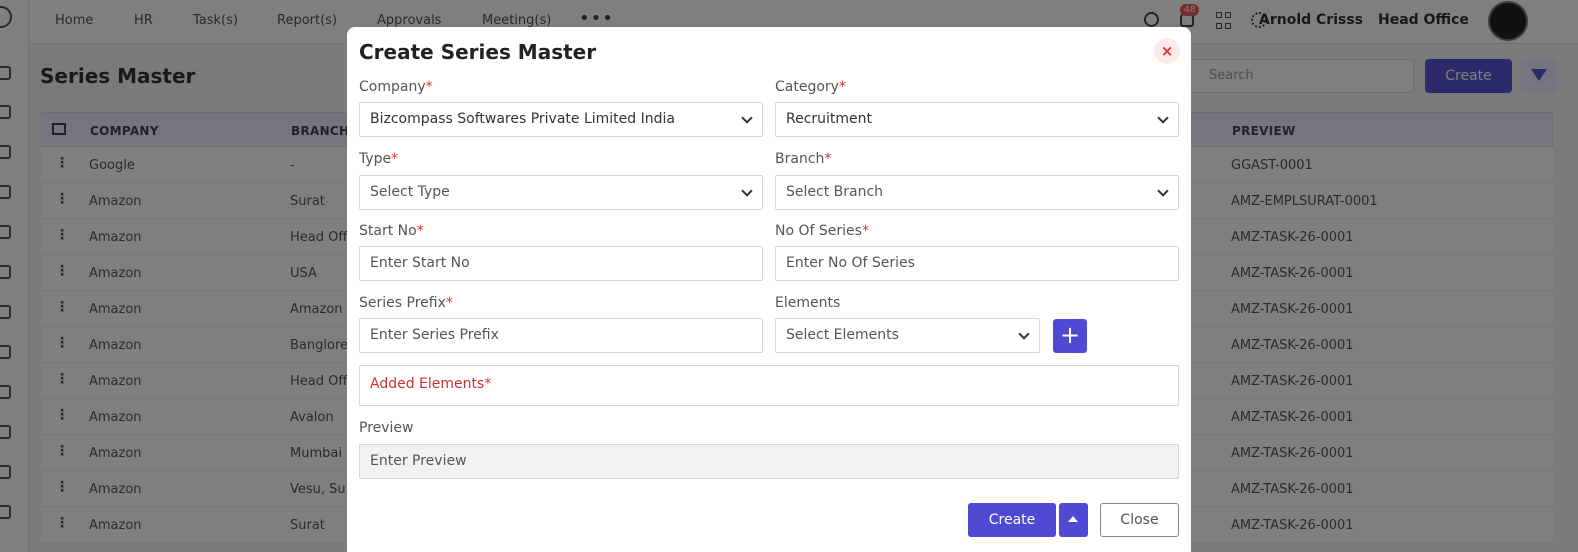 The width and height of the screenshot is (1578, 552). I want to click on company-label: Company*, so click(396, 87).